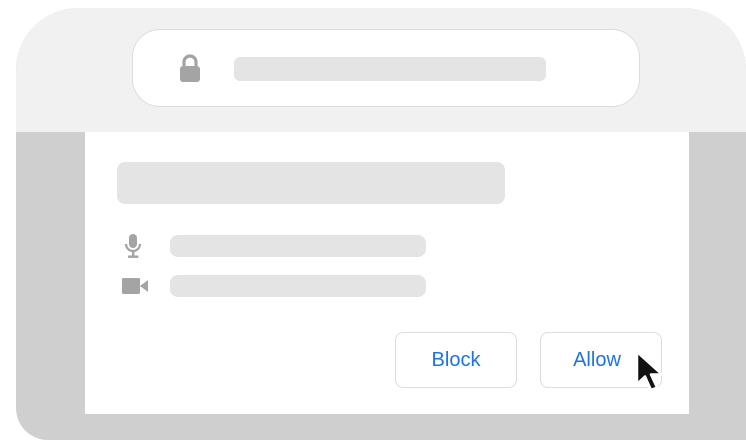 The image size is (746, 440). I want to click on mouse-pointer-icon, so click(651, 373).